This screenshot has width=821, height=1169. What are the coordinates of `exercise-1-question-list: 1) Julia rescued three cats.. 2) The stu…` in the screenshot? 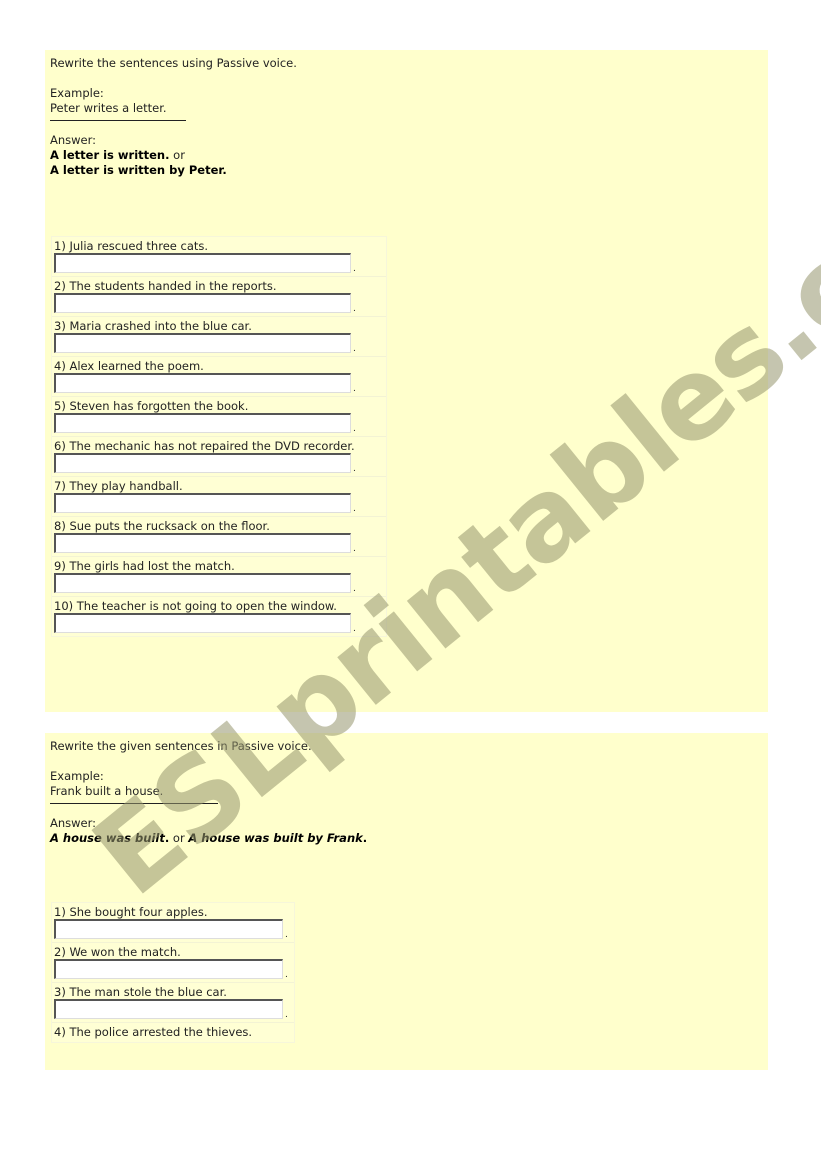 It's located at (219, 436).